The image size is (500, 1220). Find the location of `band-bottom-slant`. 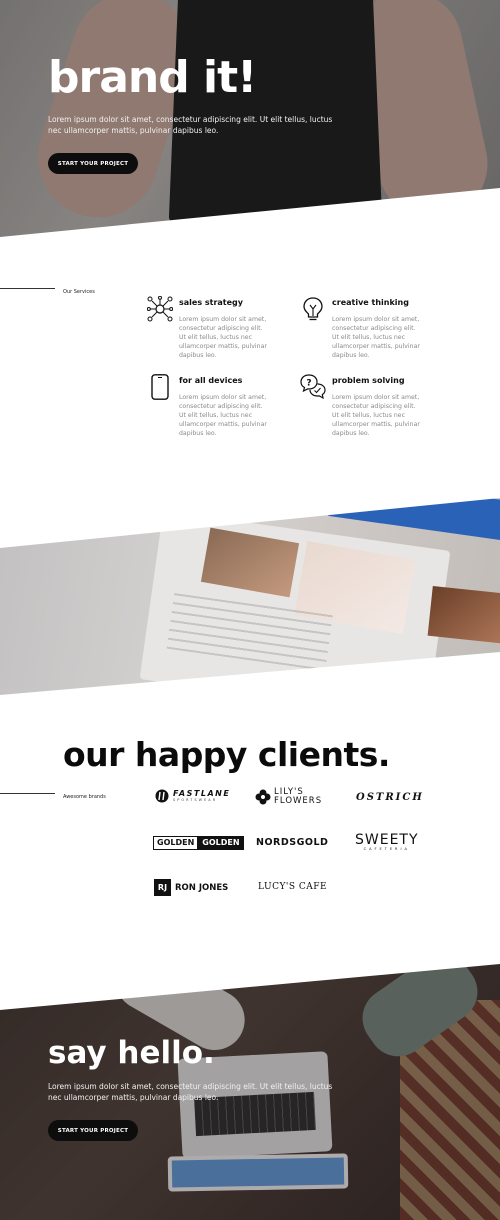

band-bottom-slant is located at coordinates (250, 677).